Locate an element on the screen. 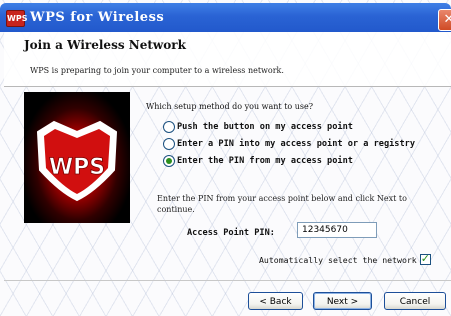 This screenshot has height=316, width=451. option-push-button: Push the button on my access point is located at coordinates (258, 127).